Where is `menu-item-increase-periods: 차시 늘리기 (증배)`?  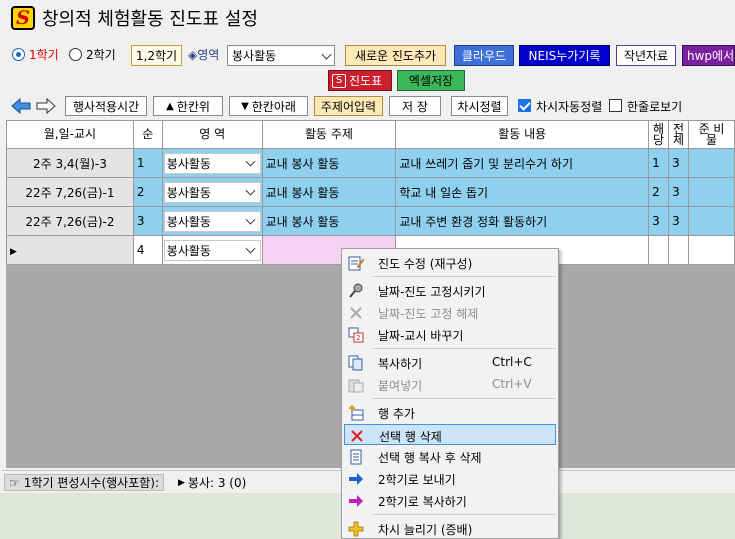 menu-item-increase-periods: 차시 늘리기 (증배) is located at coordinates (450, 528).